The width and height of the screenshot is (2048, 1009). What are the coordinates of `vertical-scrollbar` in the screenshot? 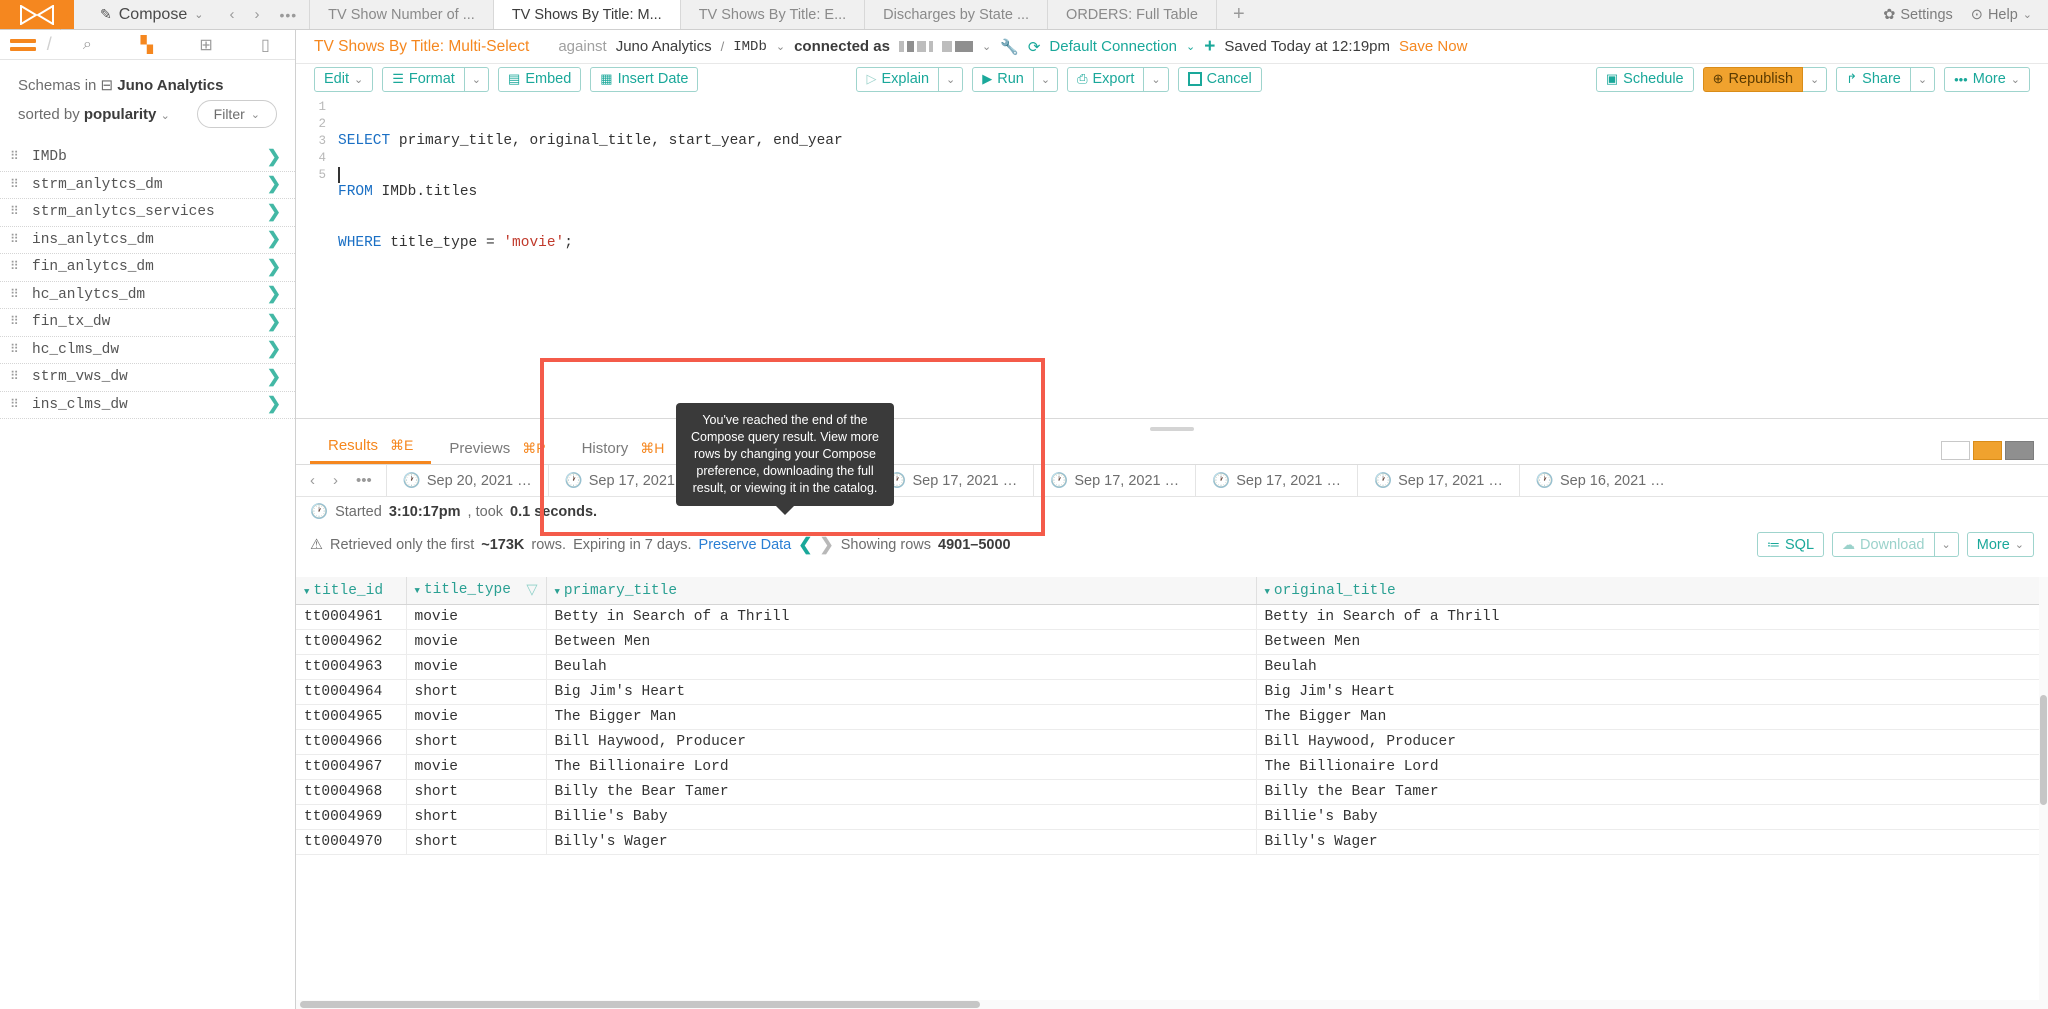 It's located at (2043, 793).